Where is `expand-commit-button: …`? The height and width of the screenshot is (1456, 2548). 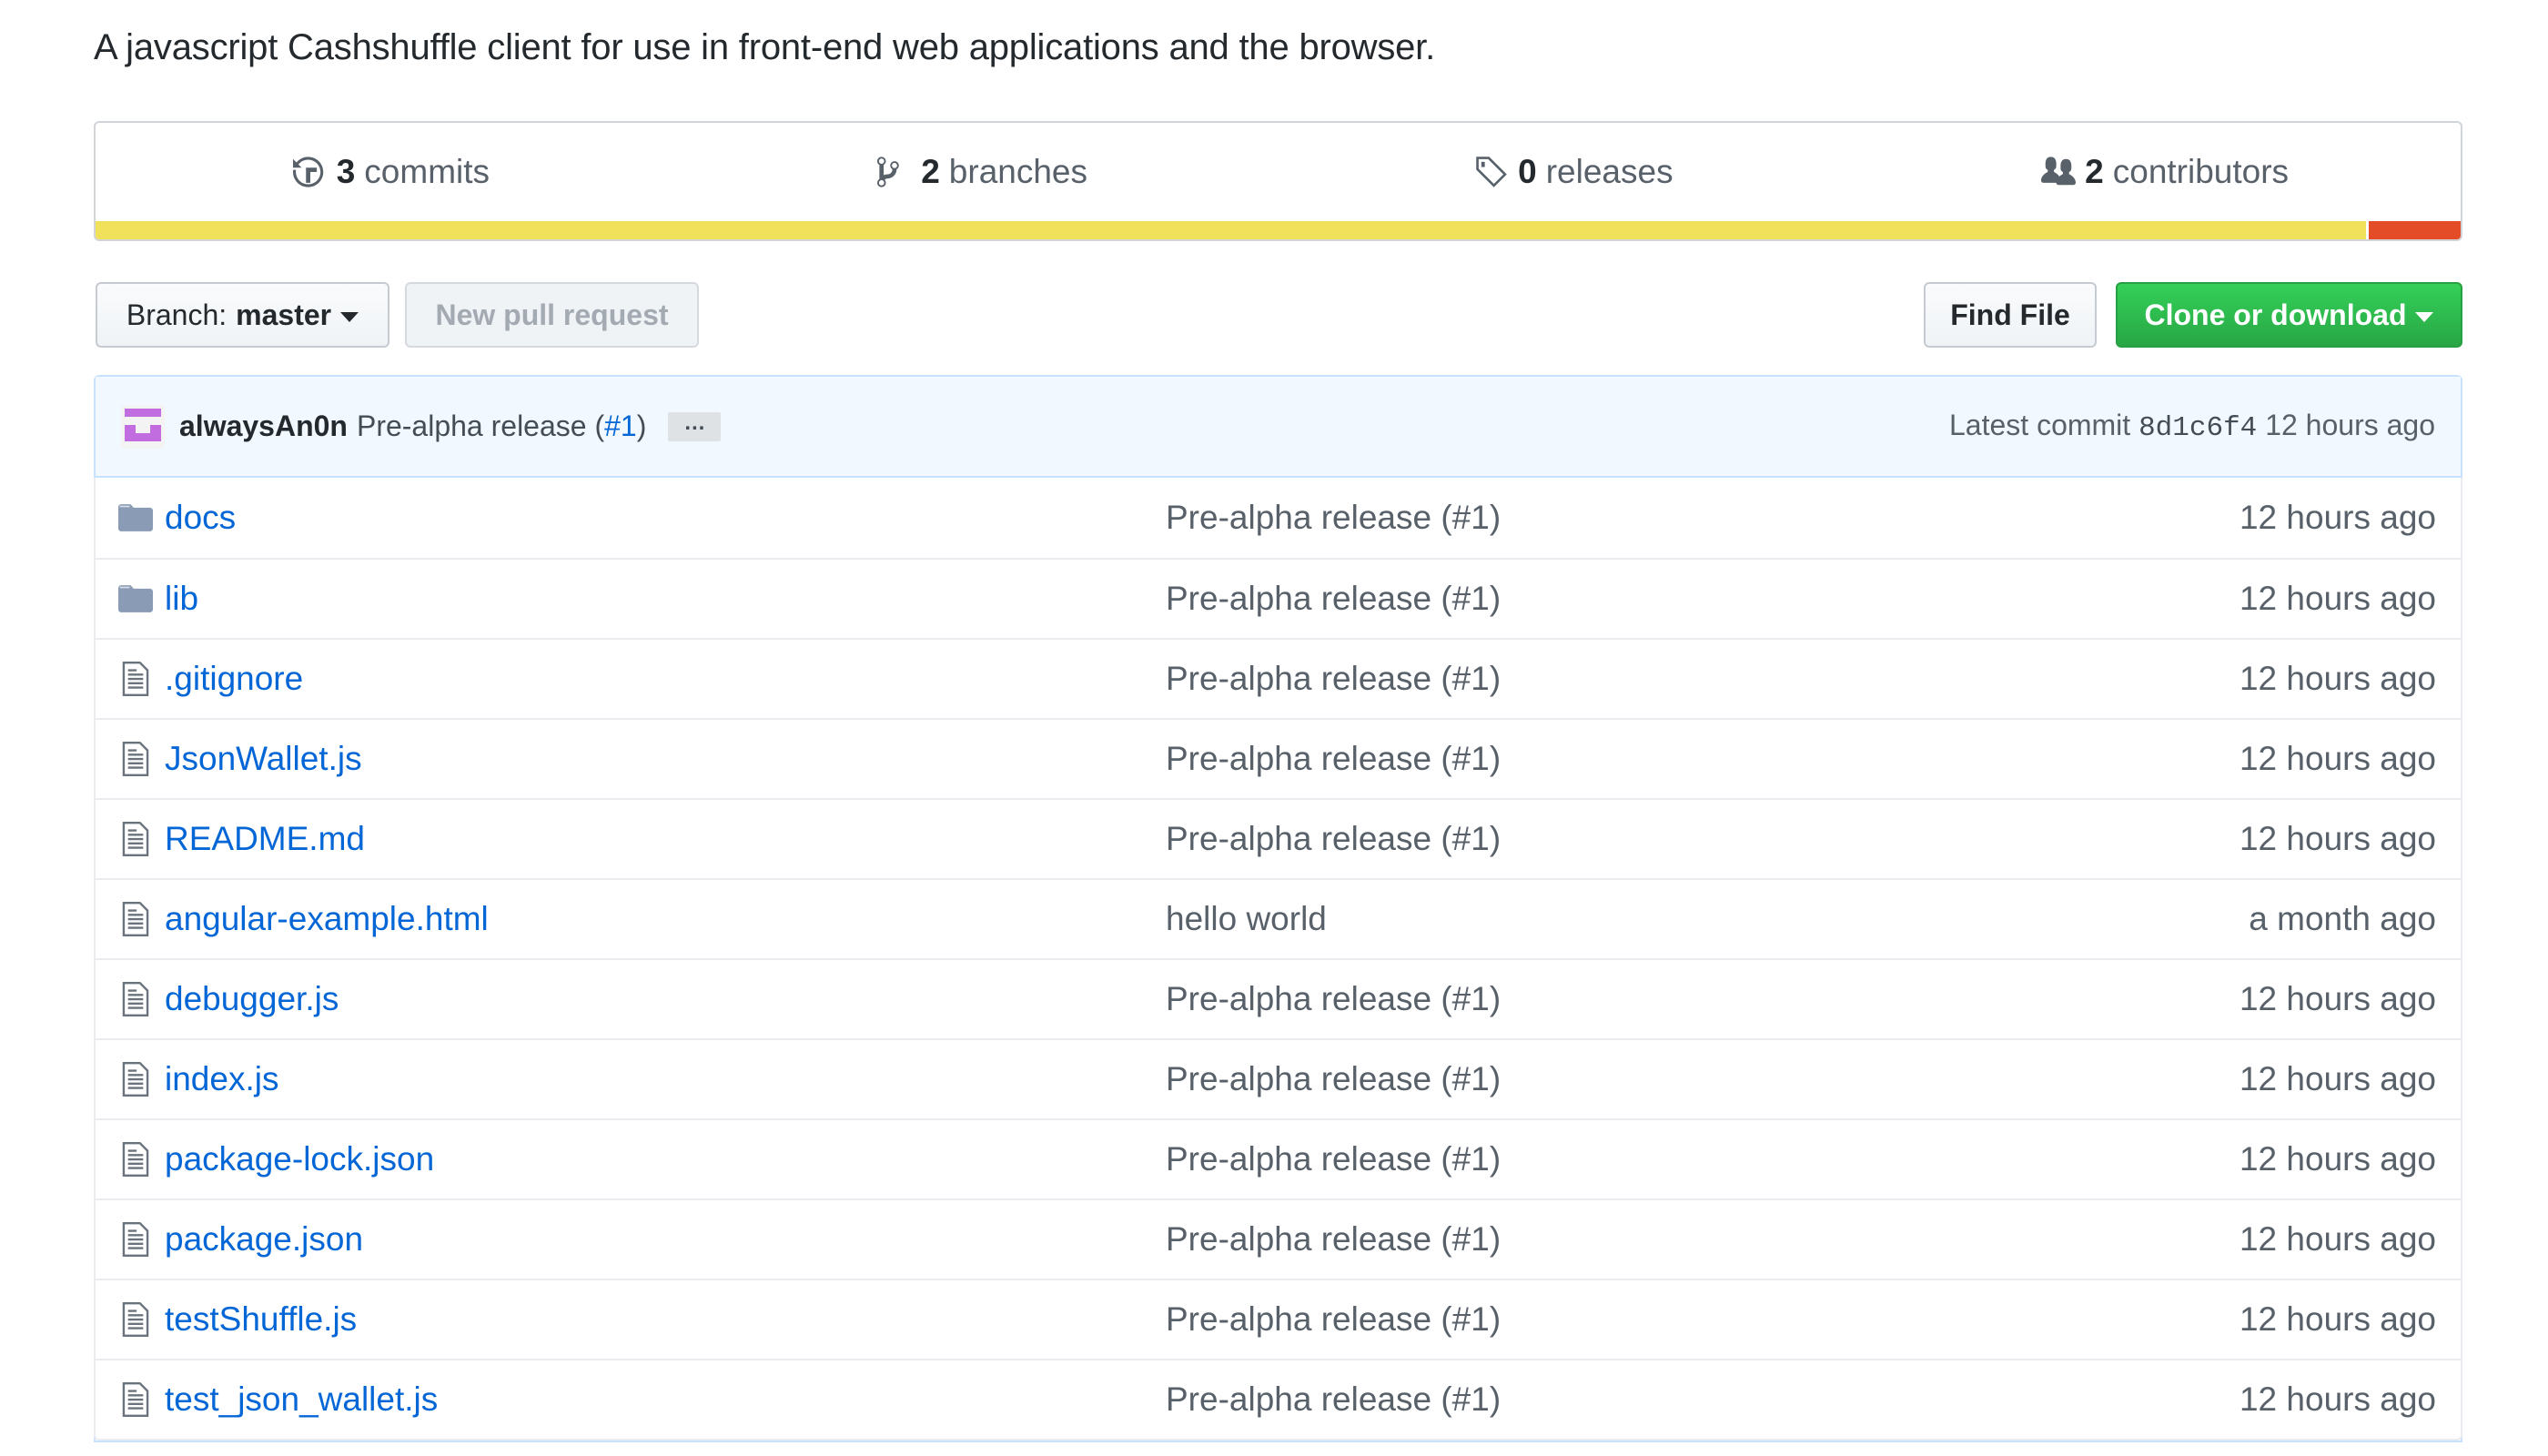 expand-commit-button: … is located at coordinates (695, 426).